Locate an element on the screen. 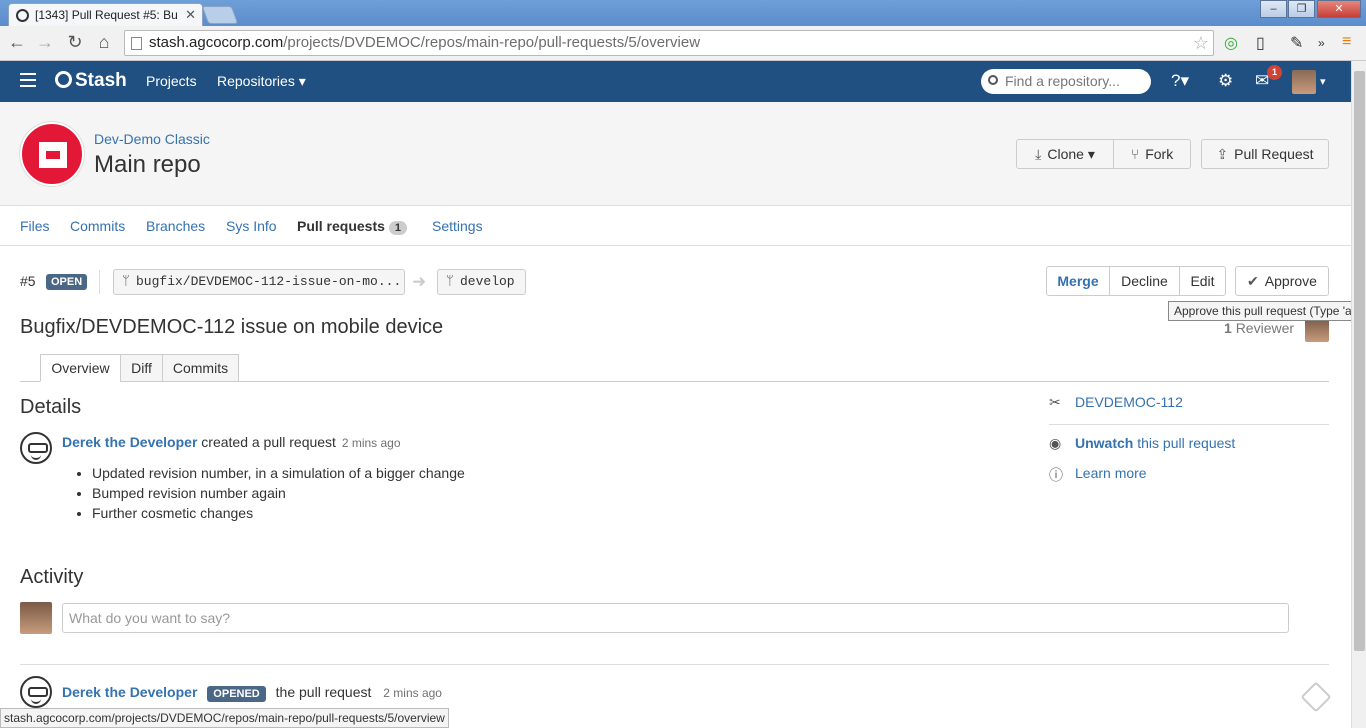  minimize-window-button: – is located at coordinates (1273, 9).